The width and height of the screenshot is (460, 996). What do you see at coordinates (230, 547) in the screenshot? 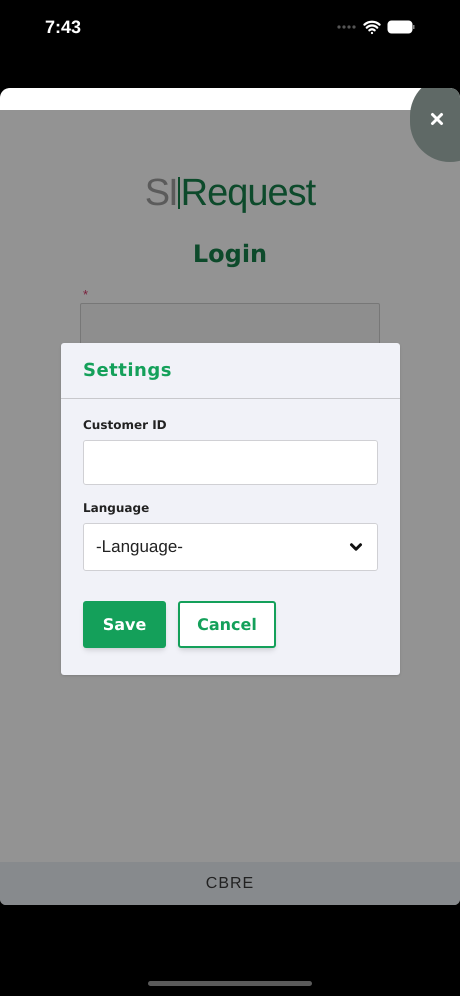
I see `language-select: -Language-` at bounding box center [230, 547].